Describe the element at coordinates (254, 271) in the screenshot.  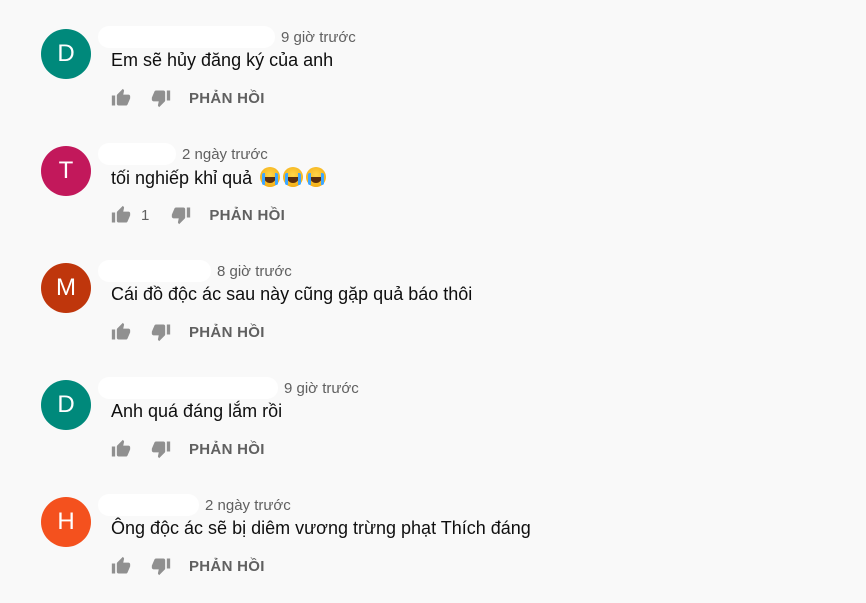
I see `comment-time: 8 giờ trước` at that location.